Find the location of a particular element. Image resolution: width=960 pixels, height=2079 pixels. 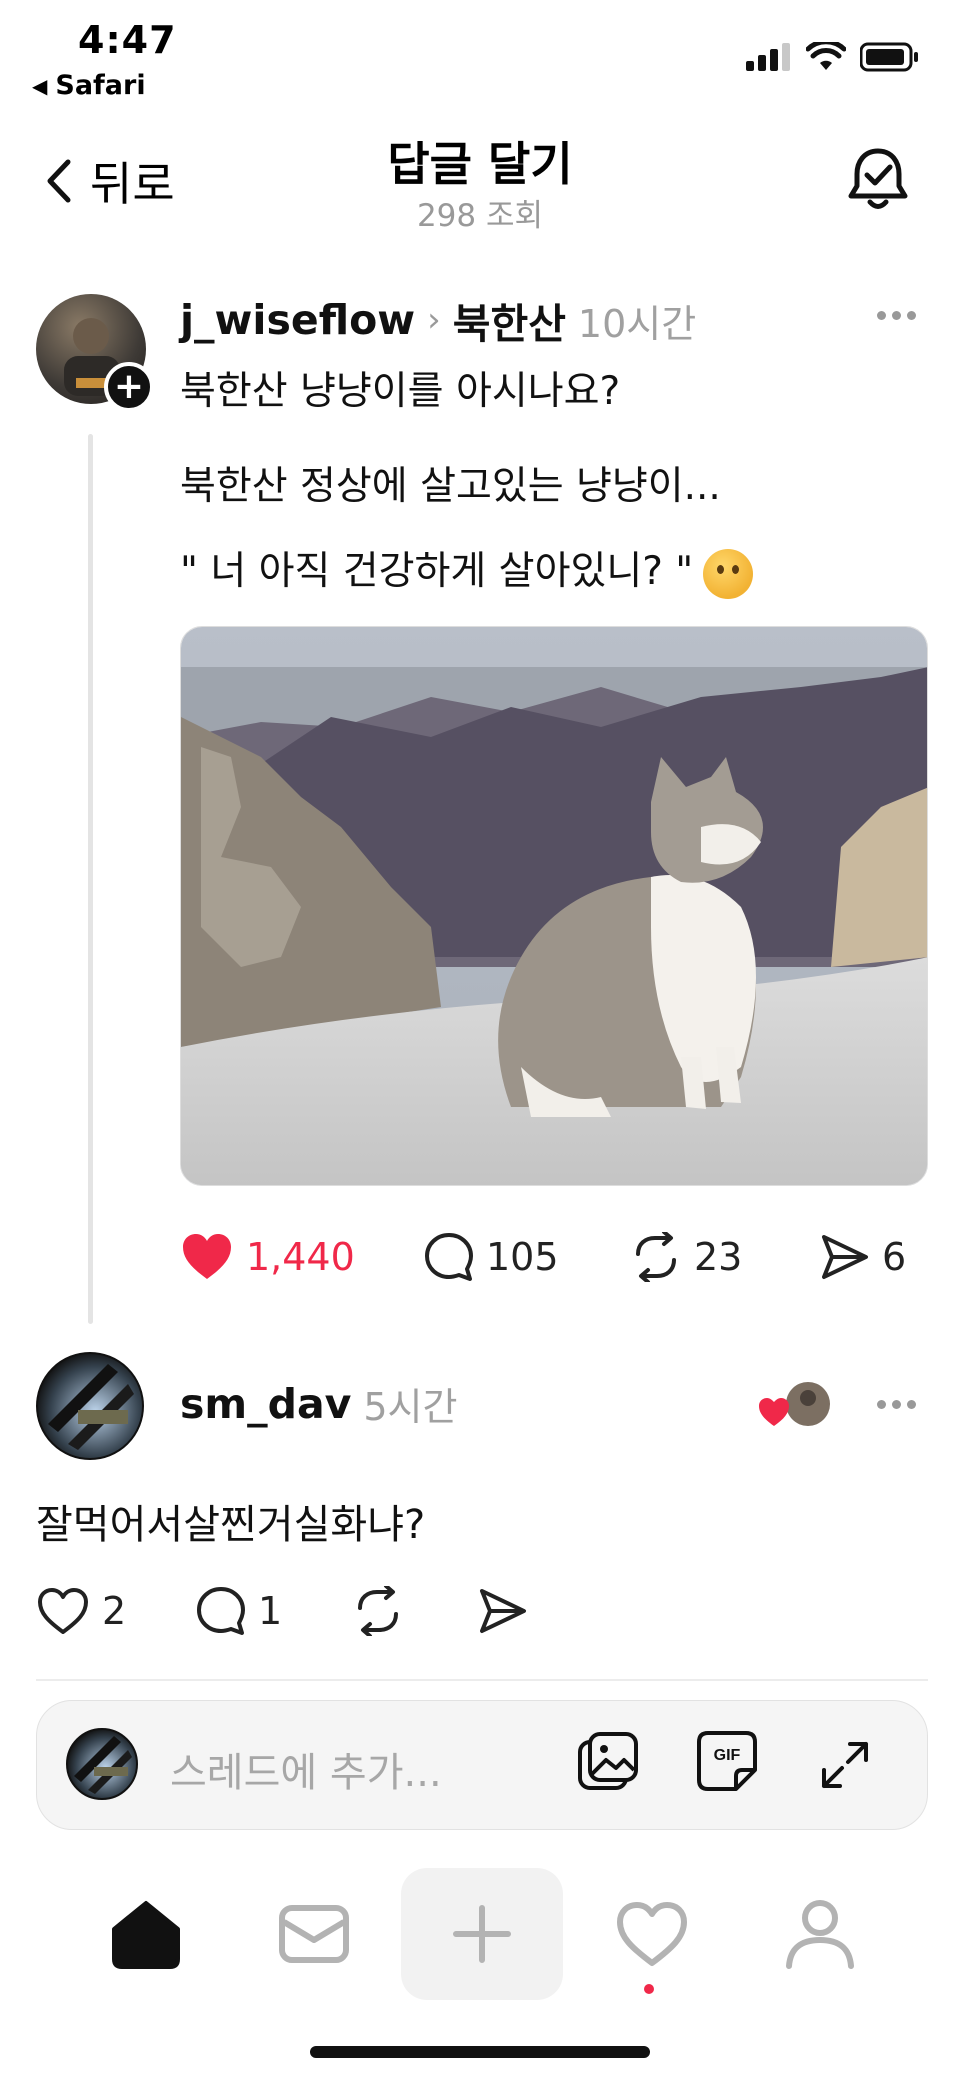

reply-author-avatar is located at coordinates (90, 1406).